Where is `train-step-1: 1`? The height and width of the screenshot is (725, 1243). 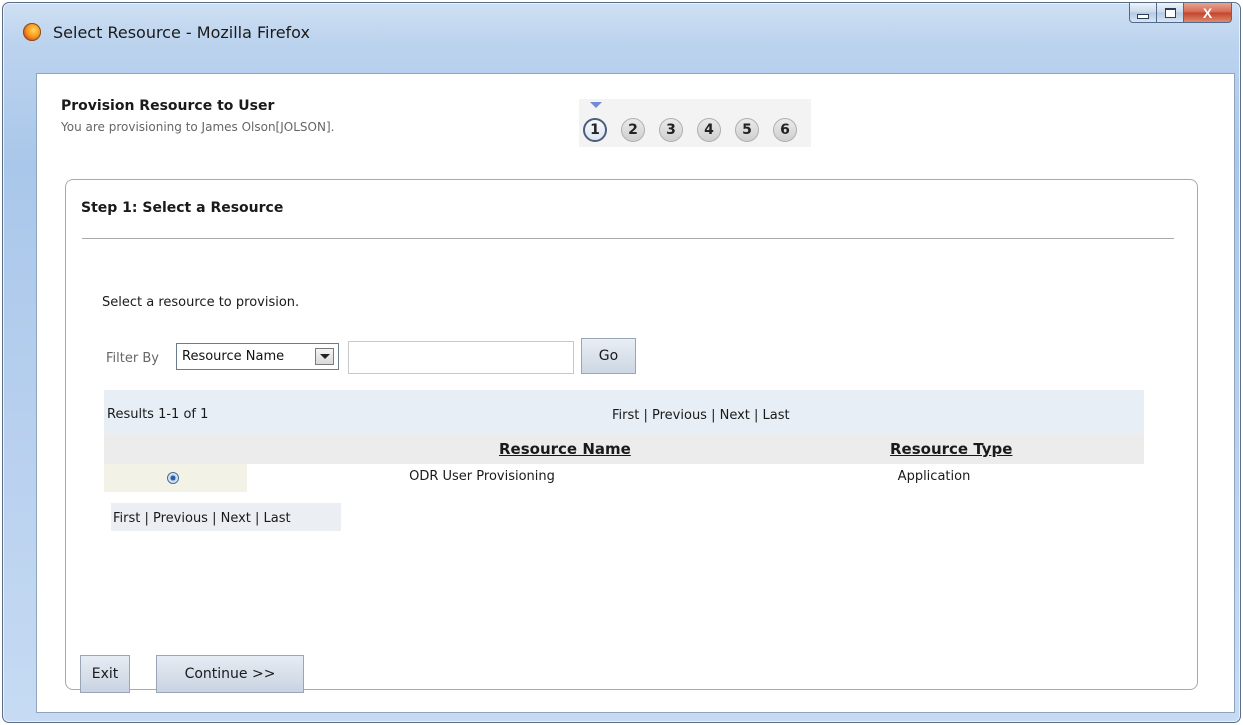
train-step-1: 1 is located at coordinates (595, 130).